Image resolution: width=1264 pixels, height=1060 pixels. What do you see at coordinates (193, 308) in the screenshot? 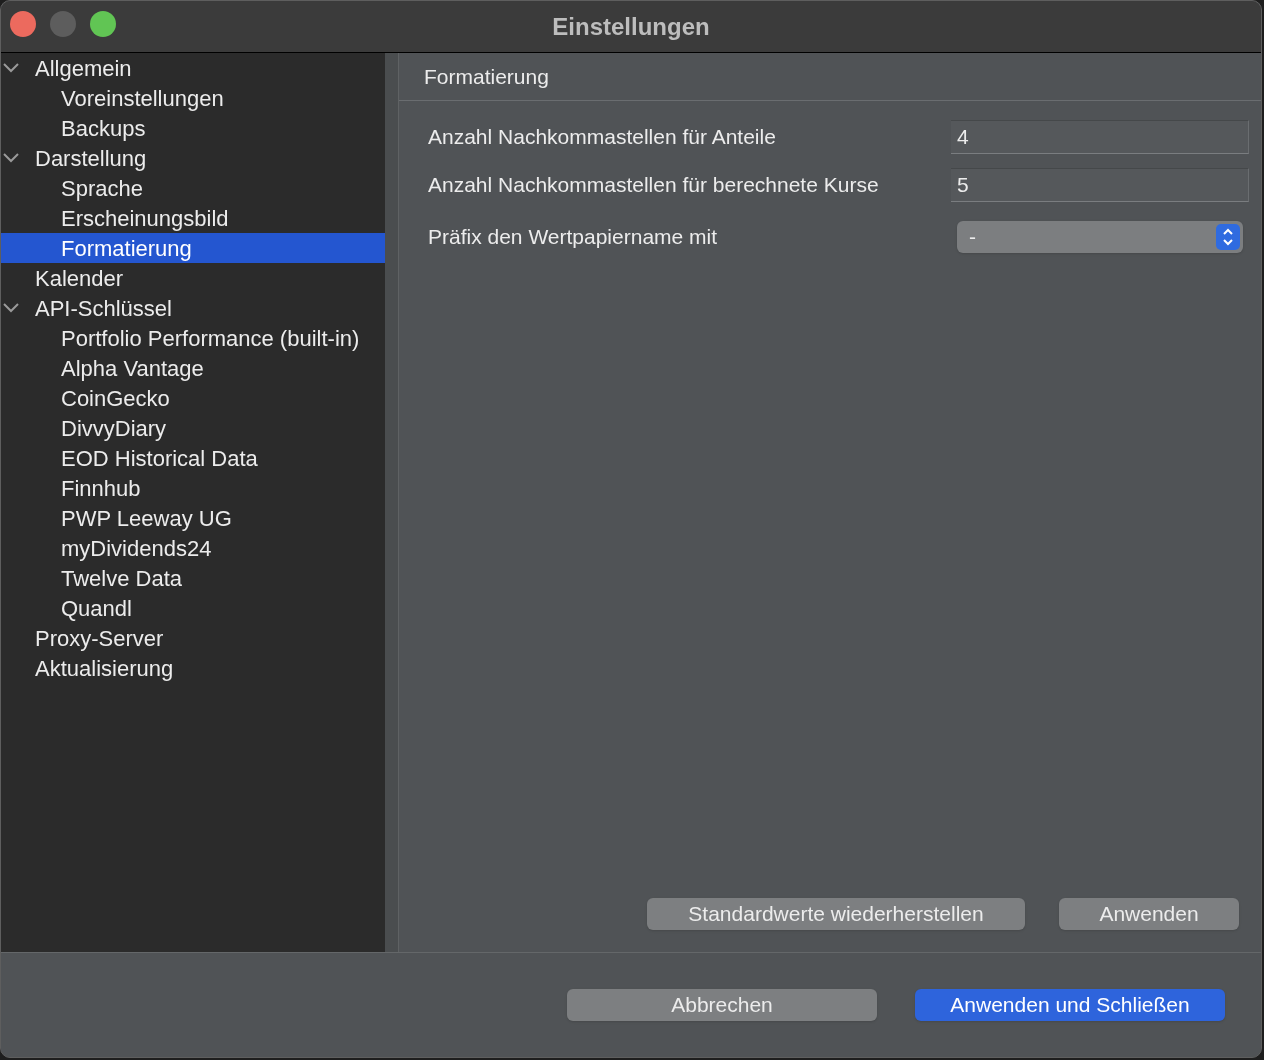
I see `tree-item: API-Schlüssel` at bounding box center [193, 308].